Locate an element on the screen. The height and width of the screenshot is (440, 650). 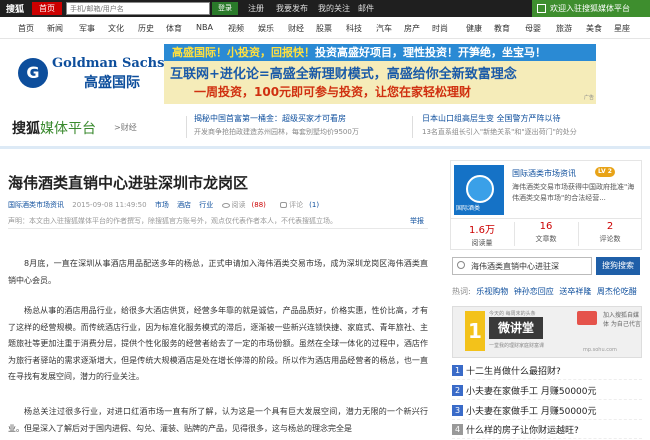
nav-item: 新闻 is located at coordinates (55, 28).